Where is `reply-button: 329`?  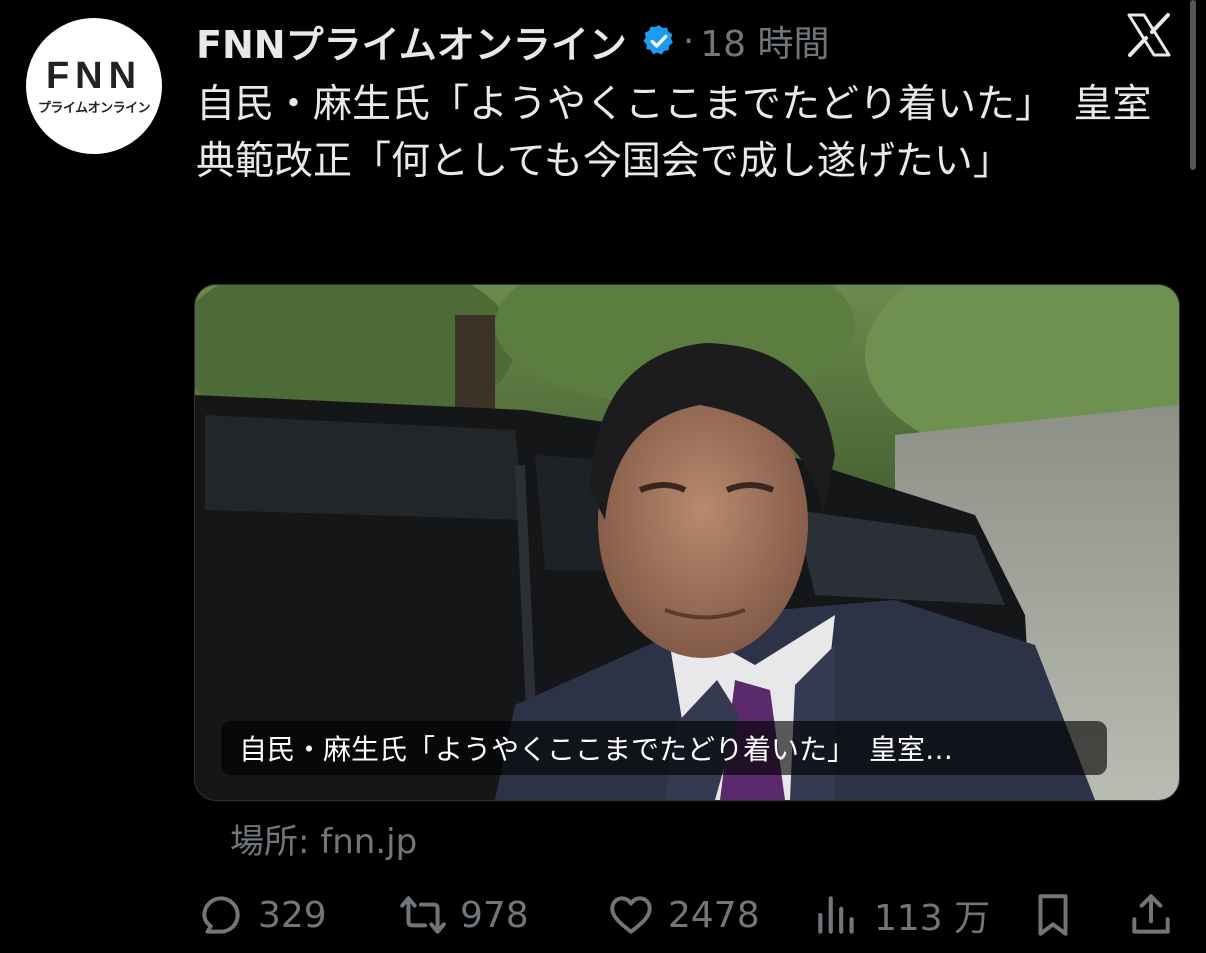
reply-button: 329 is located at coordinates (261, 915).